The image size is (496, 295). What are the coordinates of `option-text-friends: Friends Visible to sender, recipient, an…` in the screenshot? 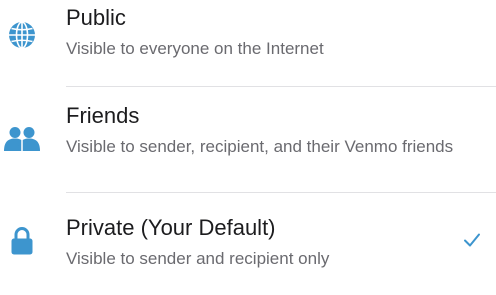 It's located at (261, 130).